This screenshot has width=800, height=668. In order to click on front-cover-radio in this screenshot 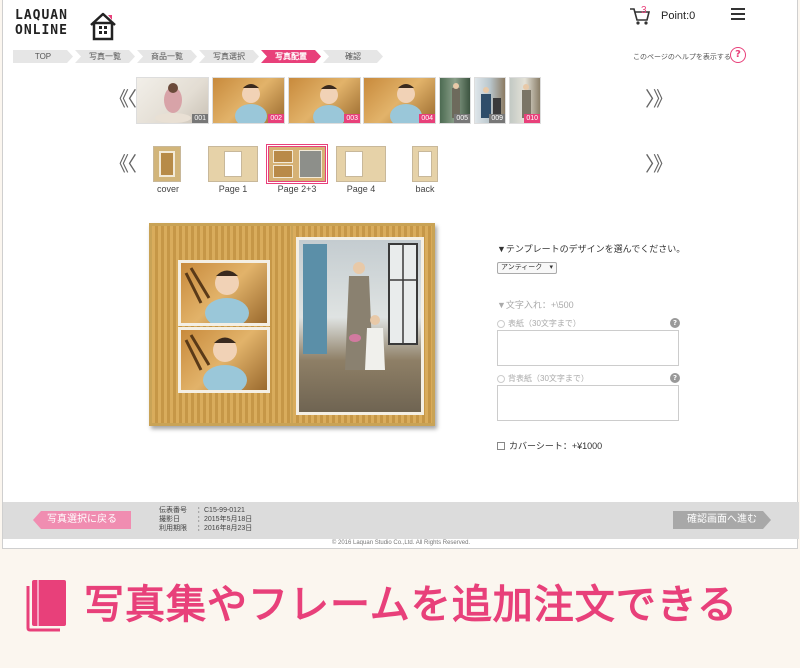, I will do `click(501, 323)`.